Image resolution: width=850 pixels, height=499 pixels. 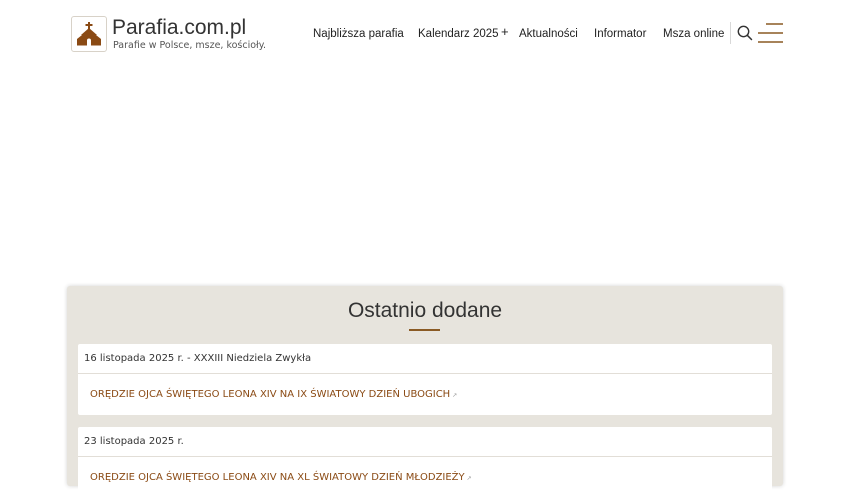 I want to click on hamburger-menu-icon, so click(x=771, y=33).